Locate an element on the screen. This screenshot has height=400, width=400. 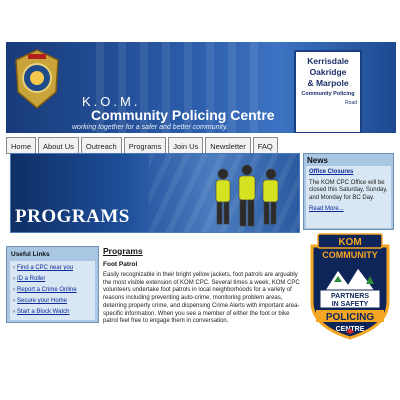
sign-neighbourhoods: Kerrisdale Oakridge & Marpole is located at coordinates (328, 70).